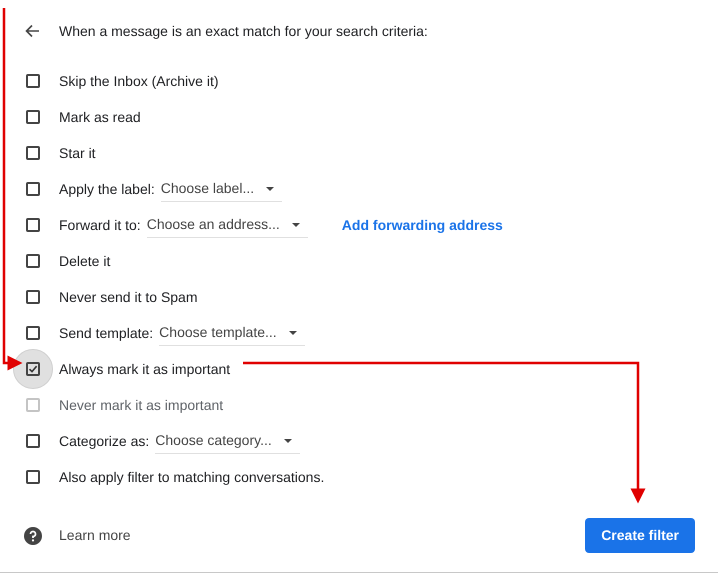 The width and height of the screenshot is (718, 573). I want to click on option-label: Forward it to:, so click(100, 225).